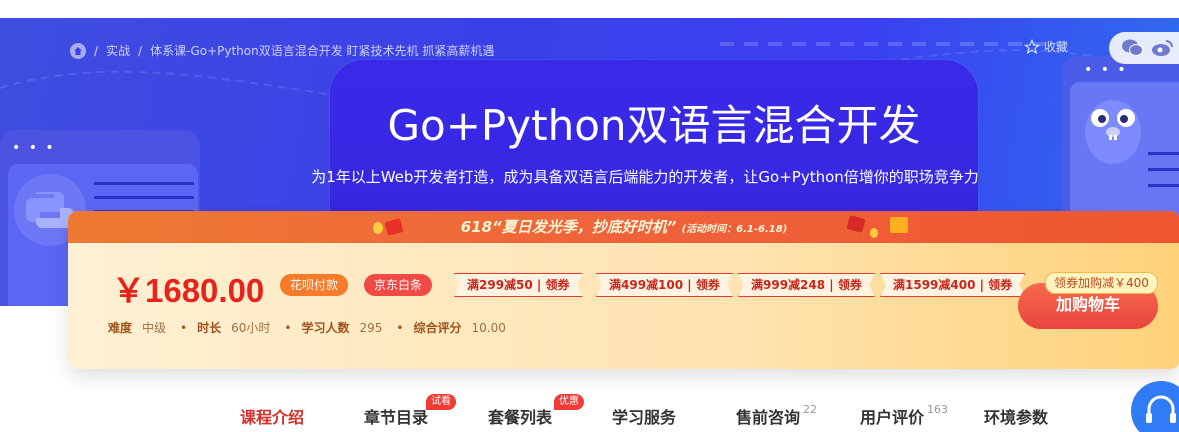 The height and width of the screenshot is (432, 1179). What do you see at coordinates (1032, 46) in the screenshot?
I see `star-icon` at bounding box center [1032, 46].